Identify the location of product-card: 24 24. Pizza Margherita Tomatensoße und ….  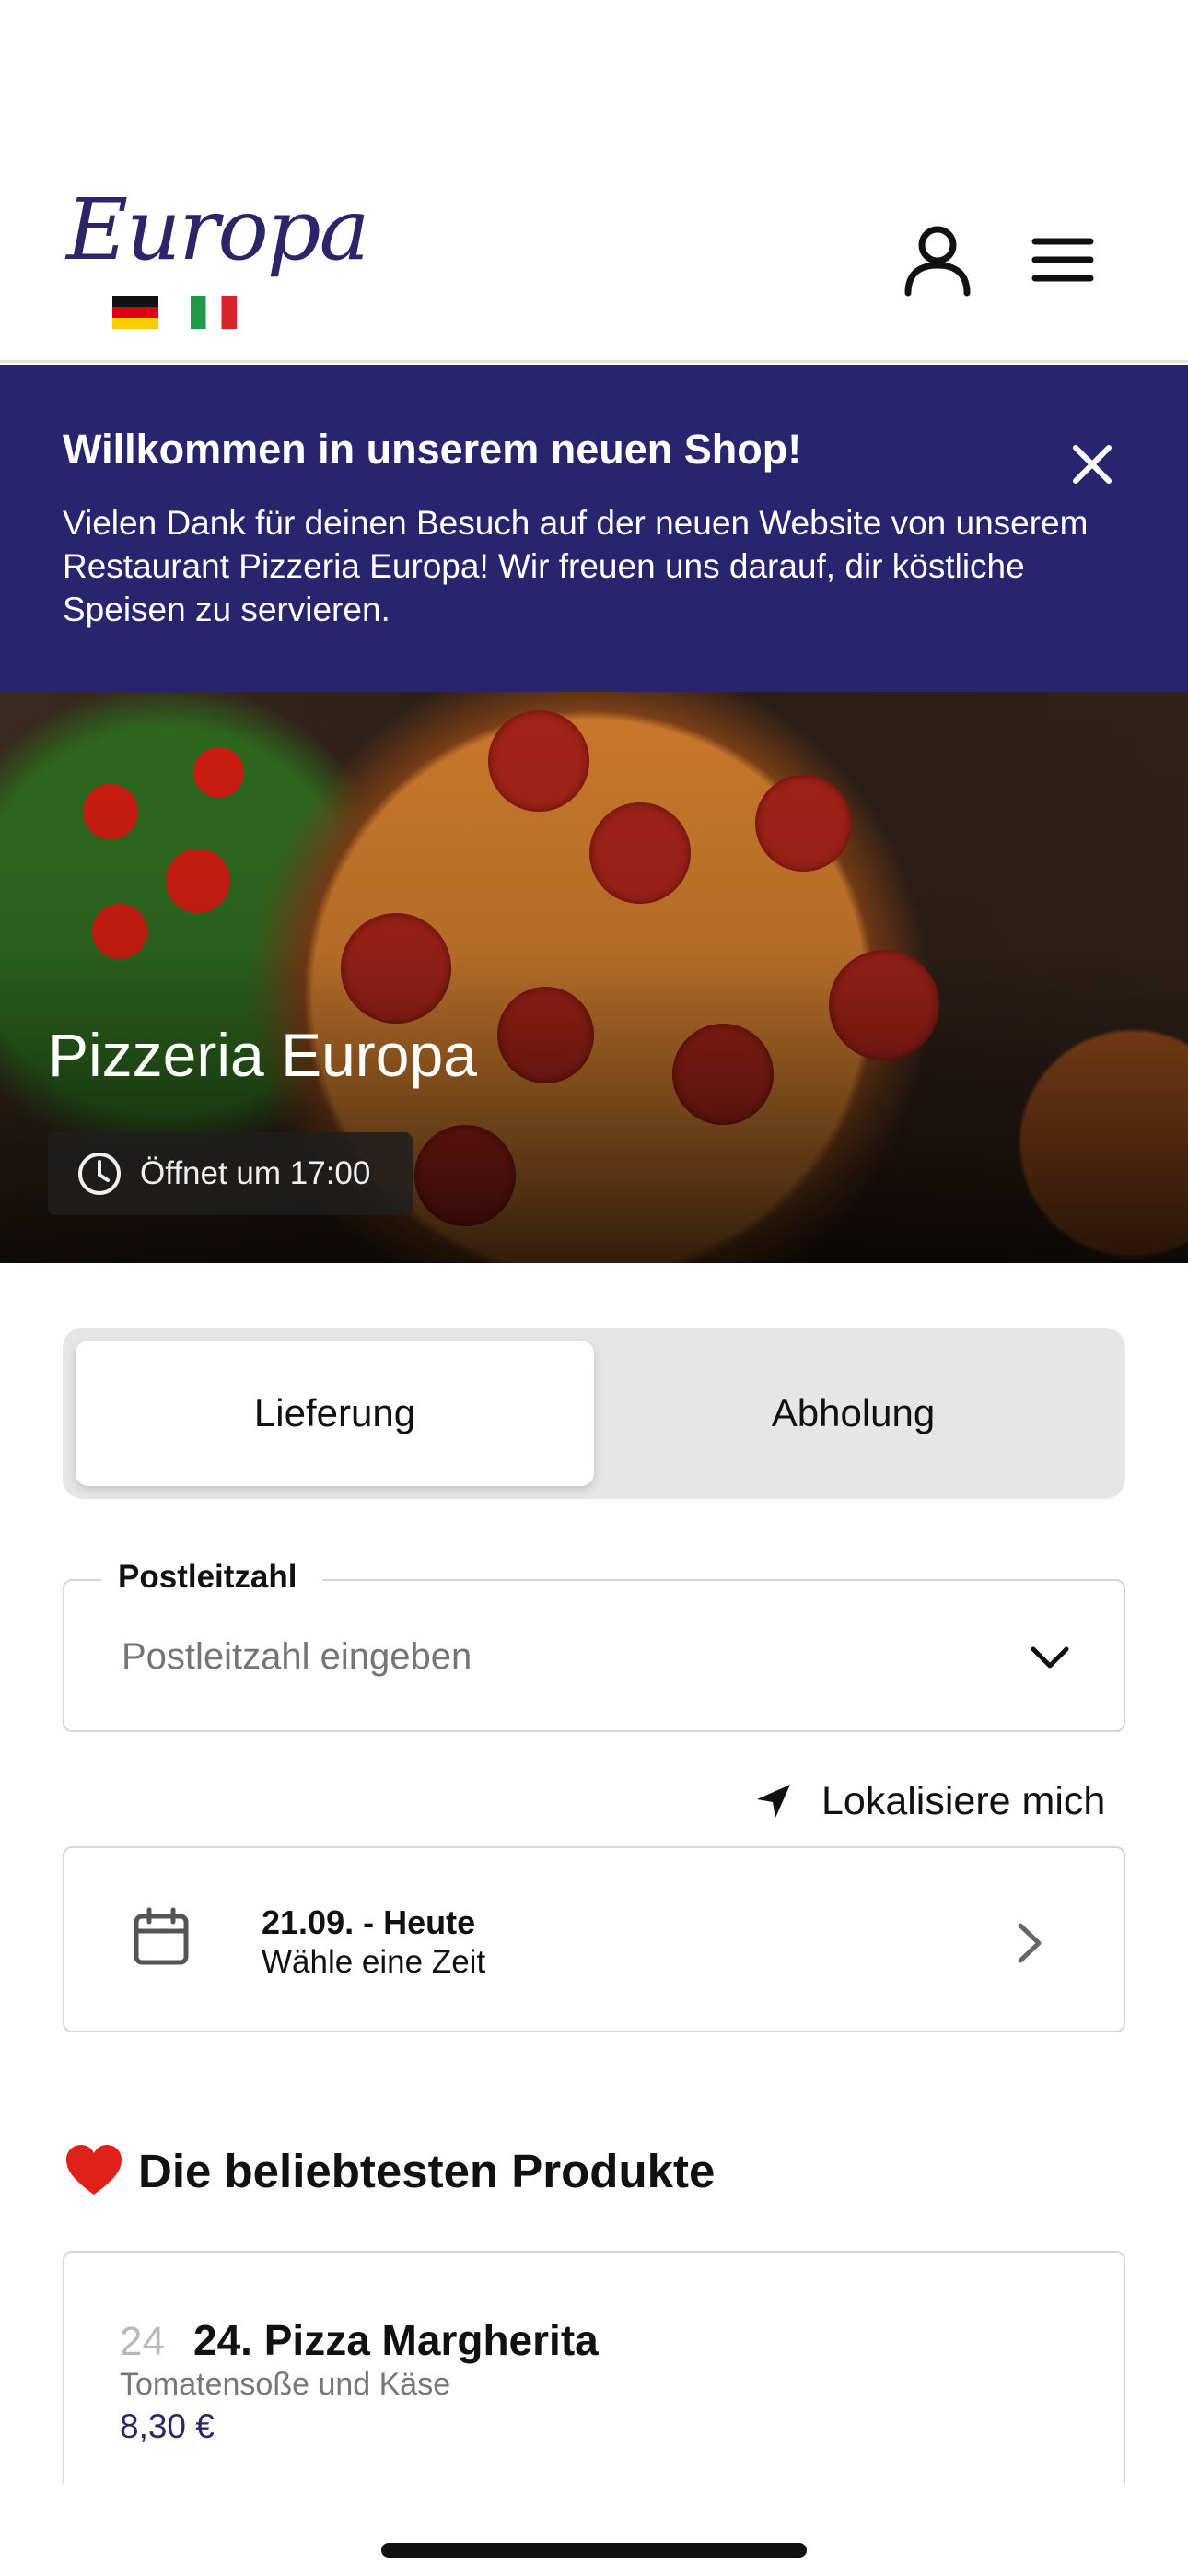
(594, 2370).